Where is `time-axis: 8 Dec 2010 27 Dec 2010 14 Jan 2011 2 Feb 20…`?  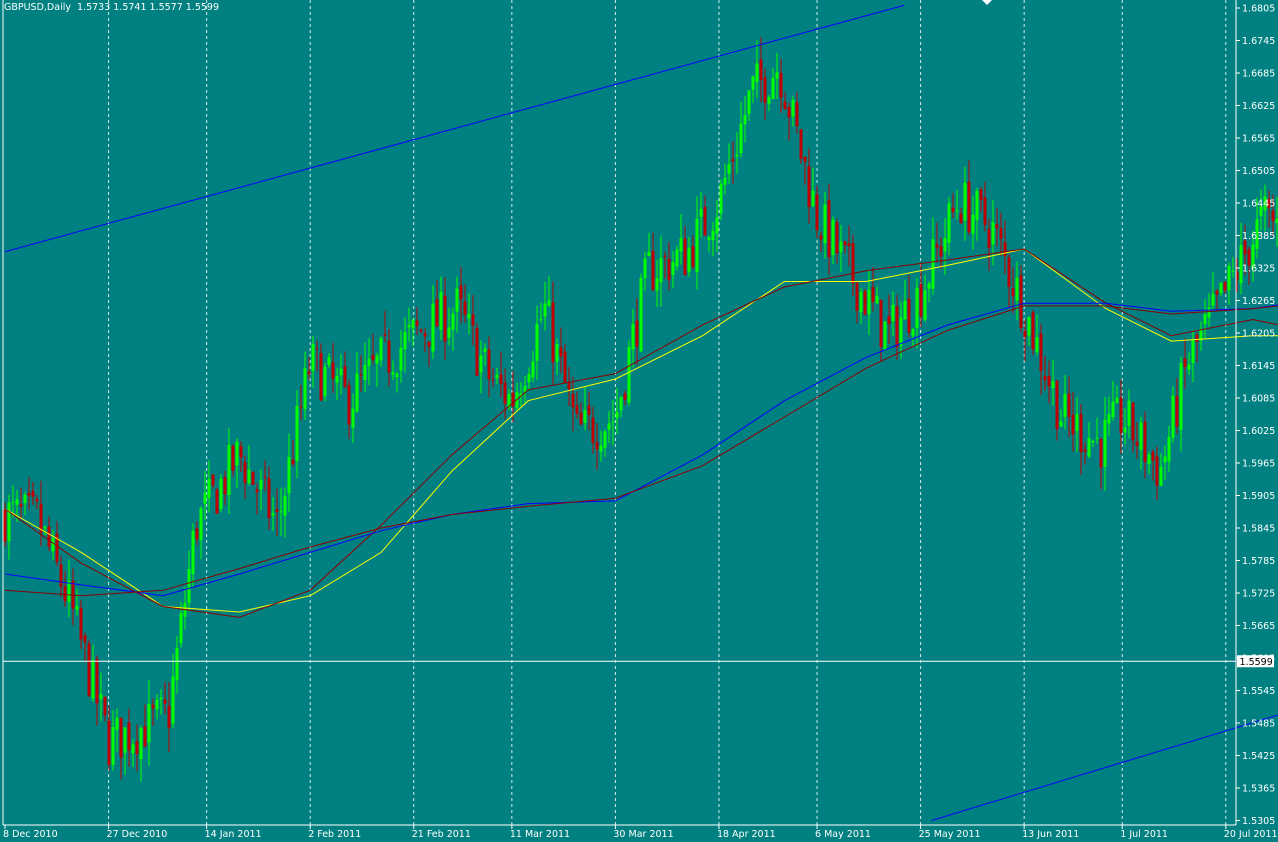 time-axis: 8 Dec 2010 27 Dec 2010 14 Jan 2011 2 Feb 20… is located at coordinates (640, 832).